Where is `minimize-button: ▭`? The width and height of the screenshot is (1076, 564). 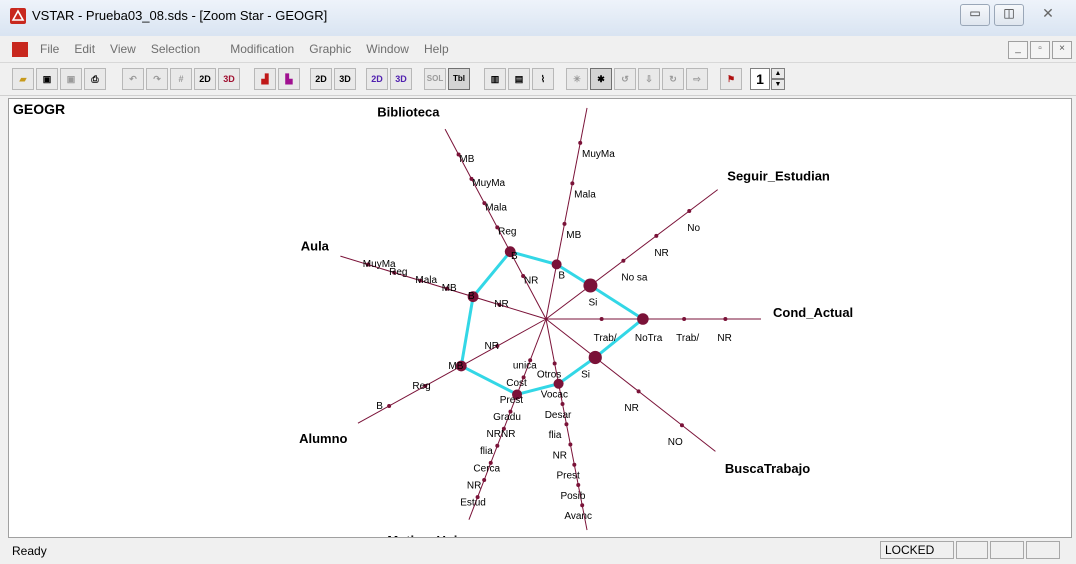 minimize-button: ▭ is located at coordinates (975, 15).